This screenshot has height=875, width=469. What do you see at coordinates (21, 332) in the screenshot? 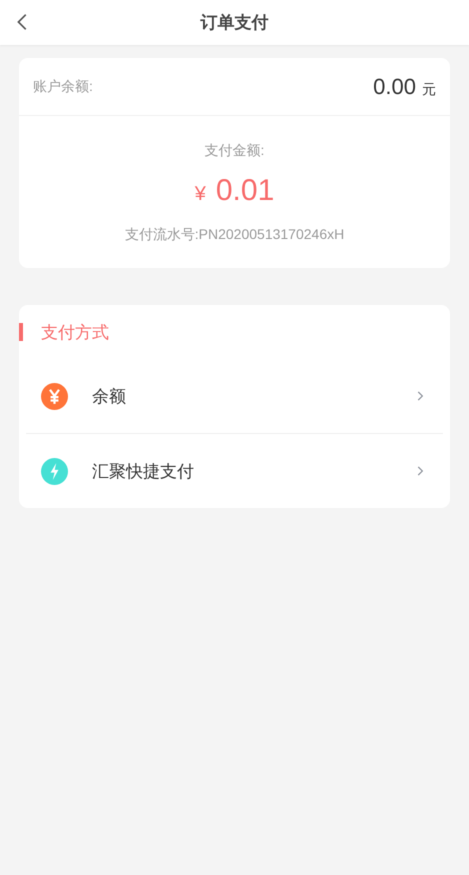
I see `accent-bar` at bounding box center [21, 332].